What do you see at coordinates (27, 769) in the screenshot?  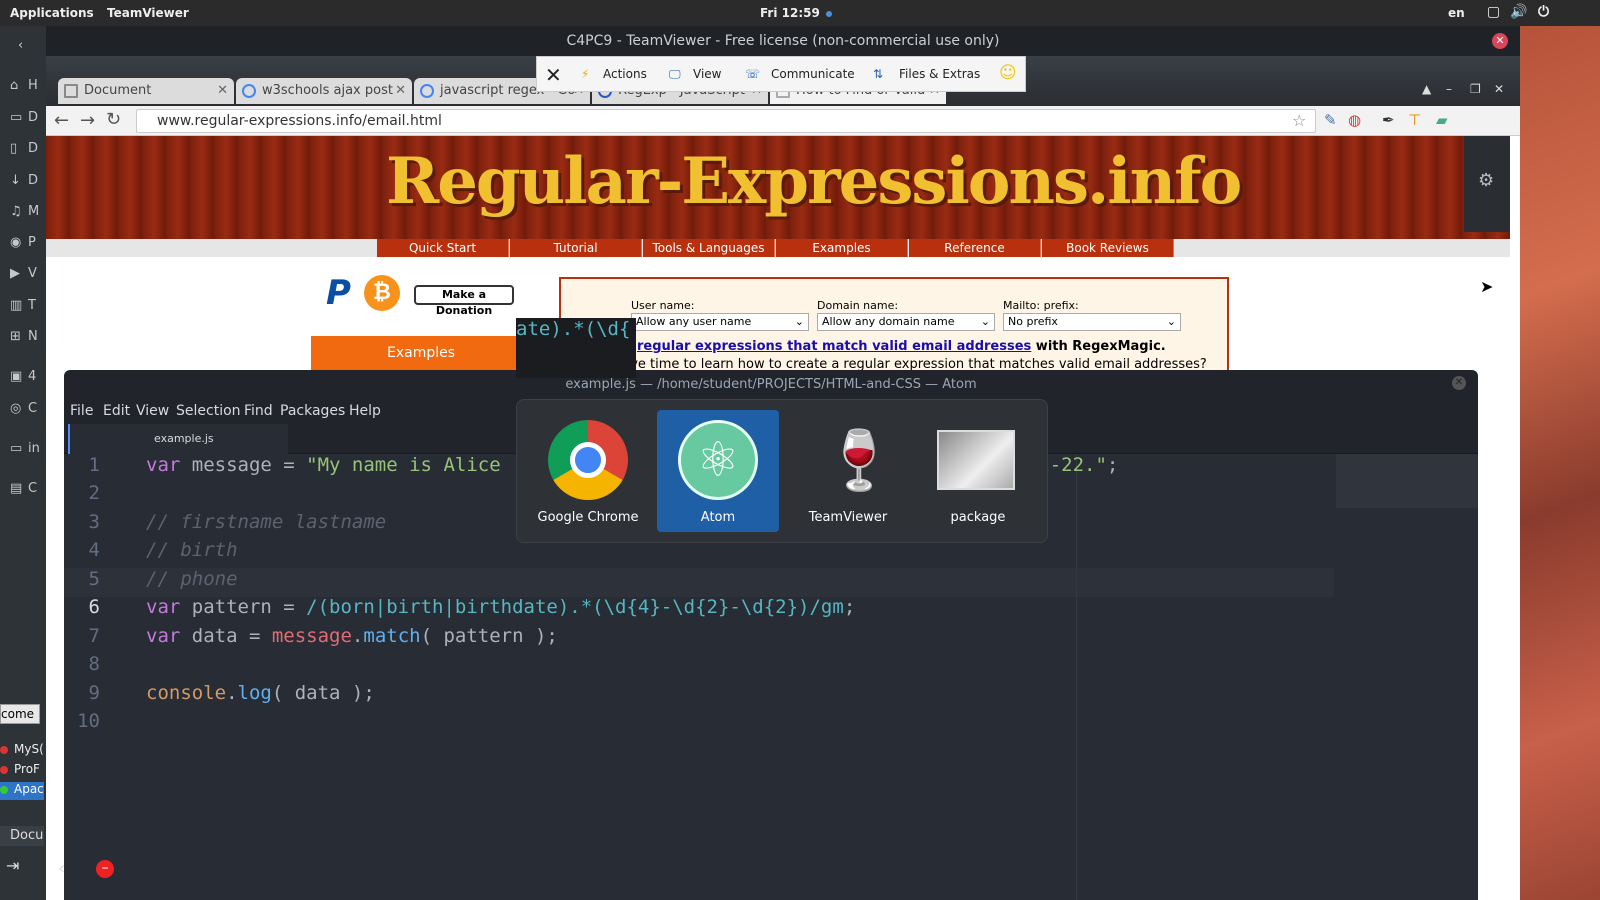 I see `service-label: ProF` at bounding box center [27, 769].